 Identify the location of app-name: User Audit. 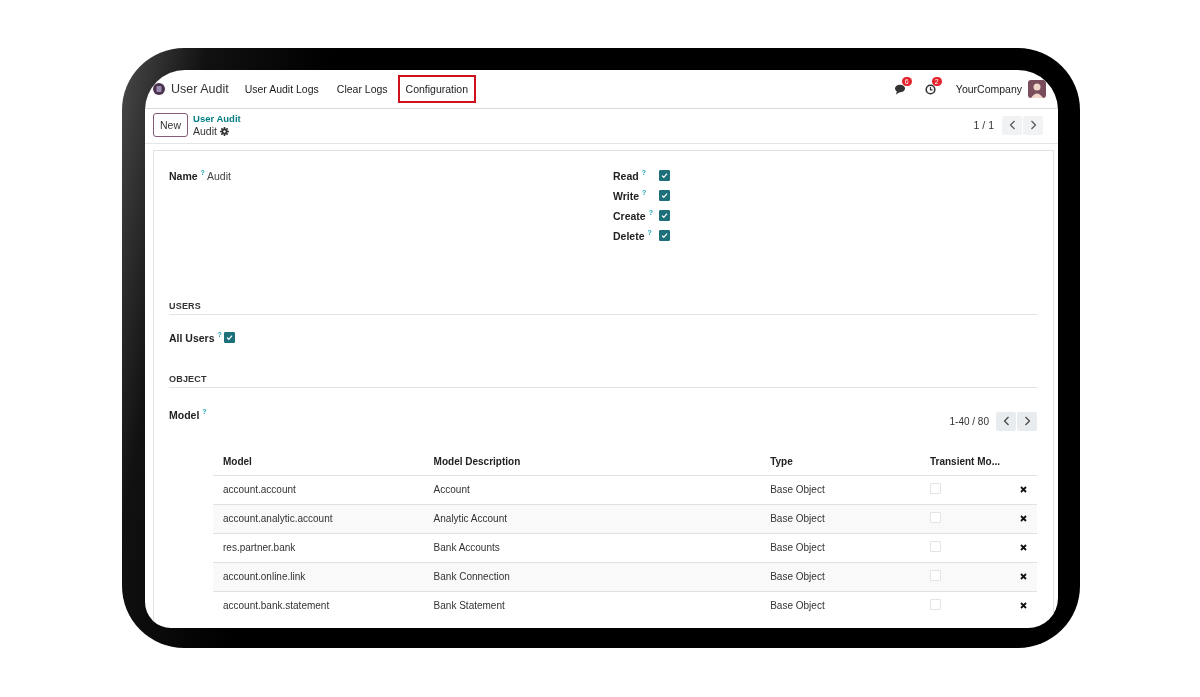
(200, 89).